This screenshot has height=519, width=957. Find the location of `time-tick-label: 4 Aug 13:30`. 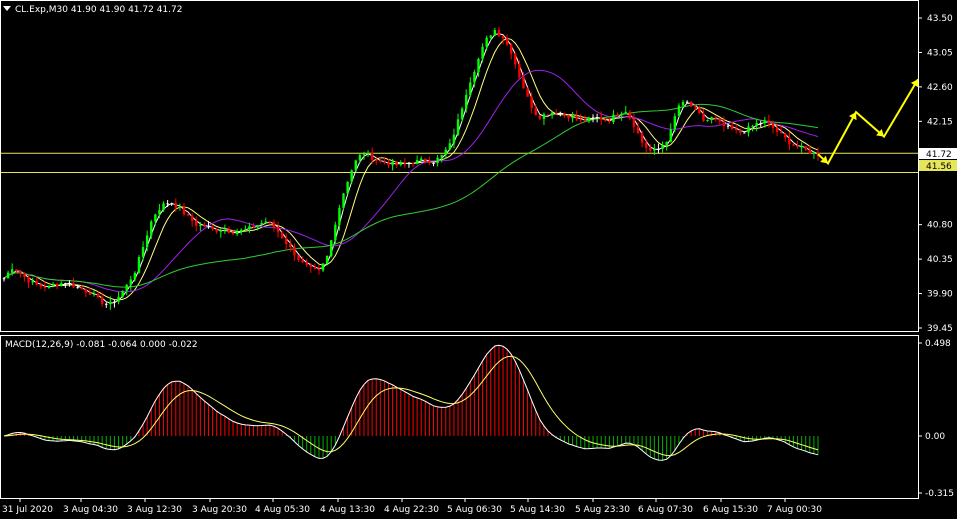

time-tick-label: 4 Aug 13:30 is located at coordinates (347, 510).